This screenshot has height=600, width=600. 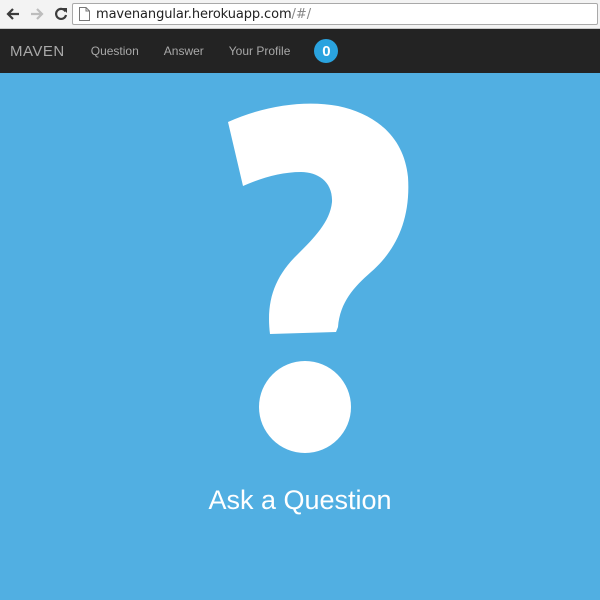 What do you see at coordinates (184, 51) in the screenshot?
I see `nav-link-answer: Answer` at bounding box center [184, 51].